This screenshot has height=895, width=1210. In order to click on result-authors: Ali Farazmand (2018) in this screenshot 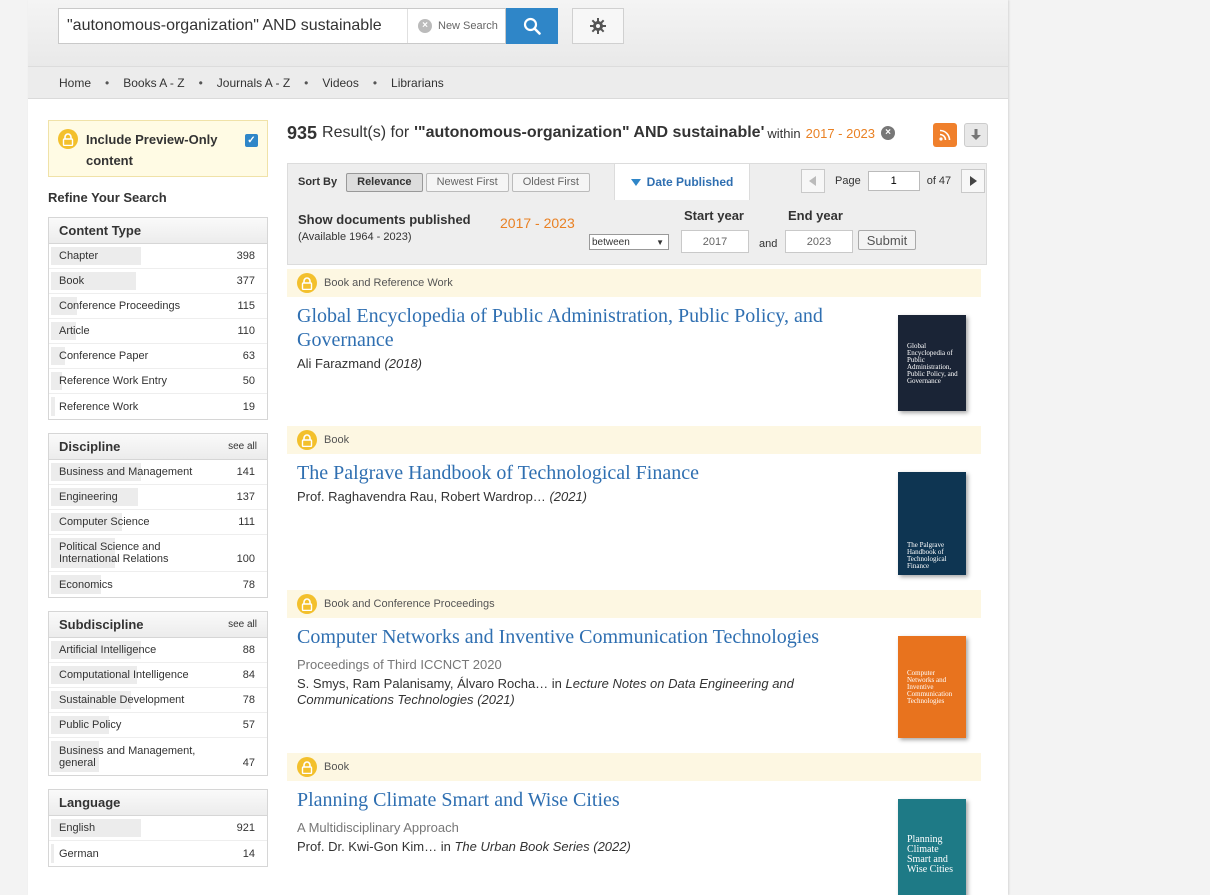, I will do `click(637, 364)`.